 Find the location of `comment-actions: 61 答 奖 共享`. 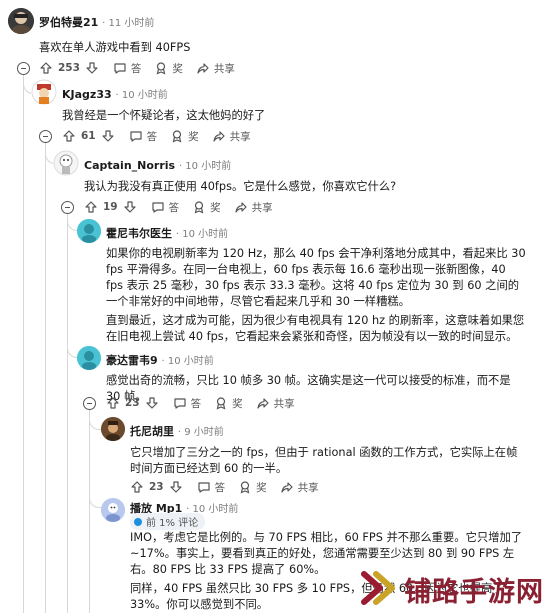

comment-actions: 61 答 奖 共享 is located at coordinates (163, 136).